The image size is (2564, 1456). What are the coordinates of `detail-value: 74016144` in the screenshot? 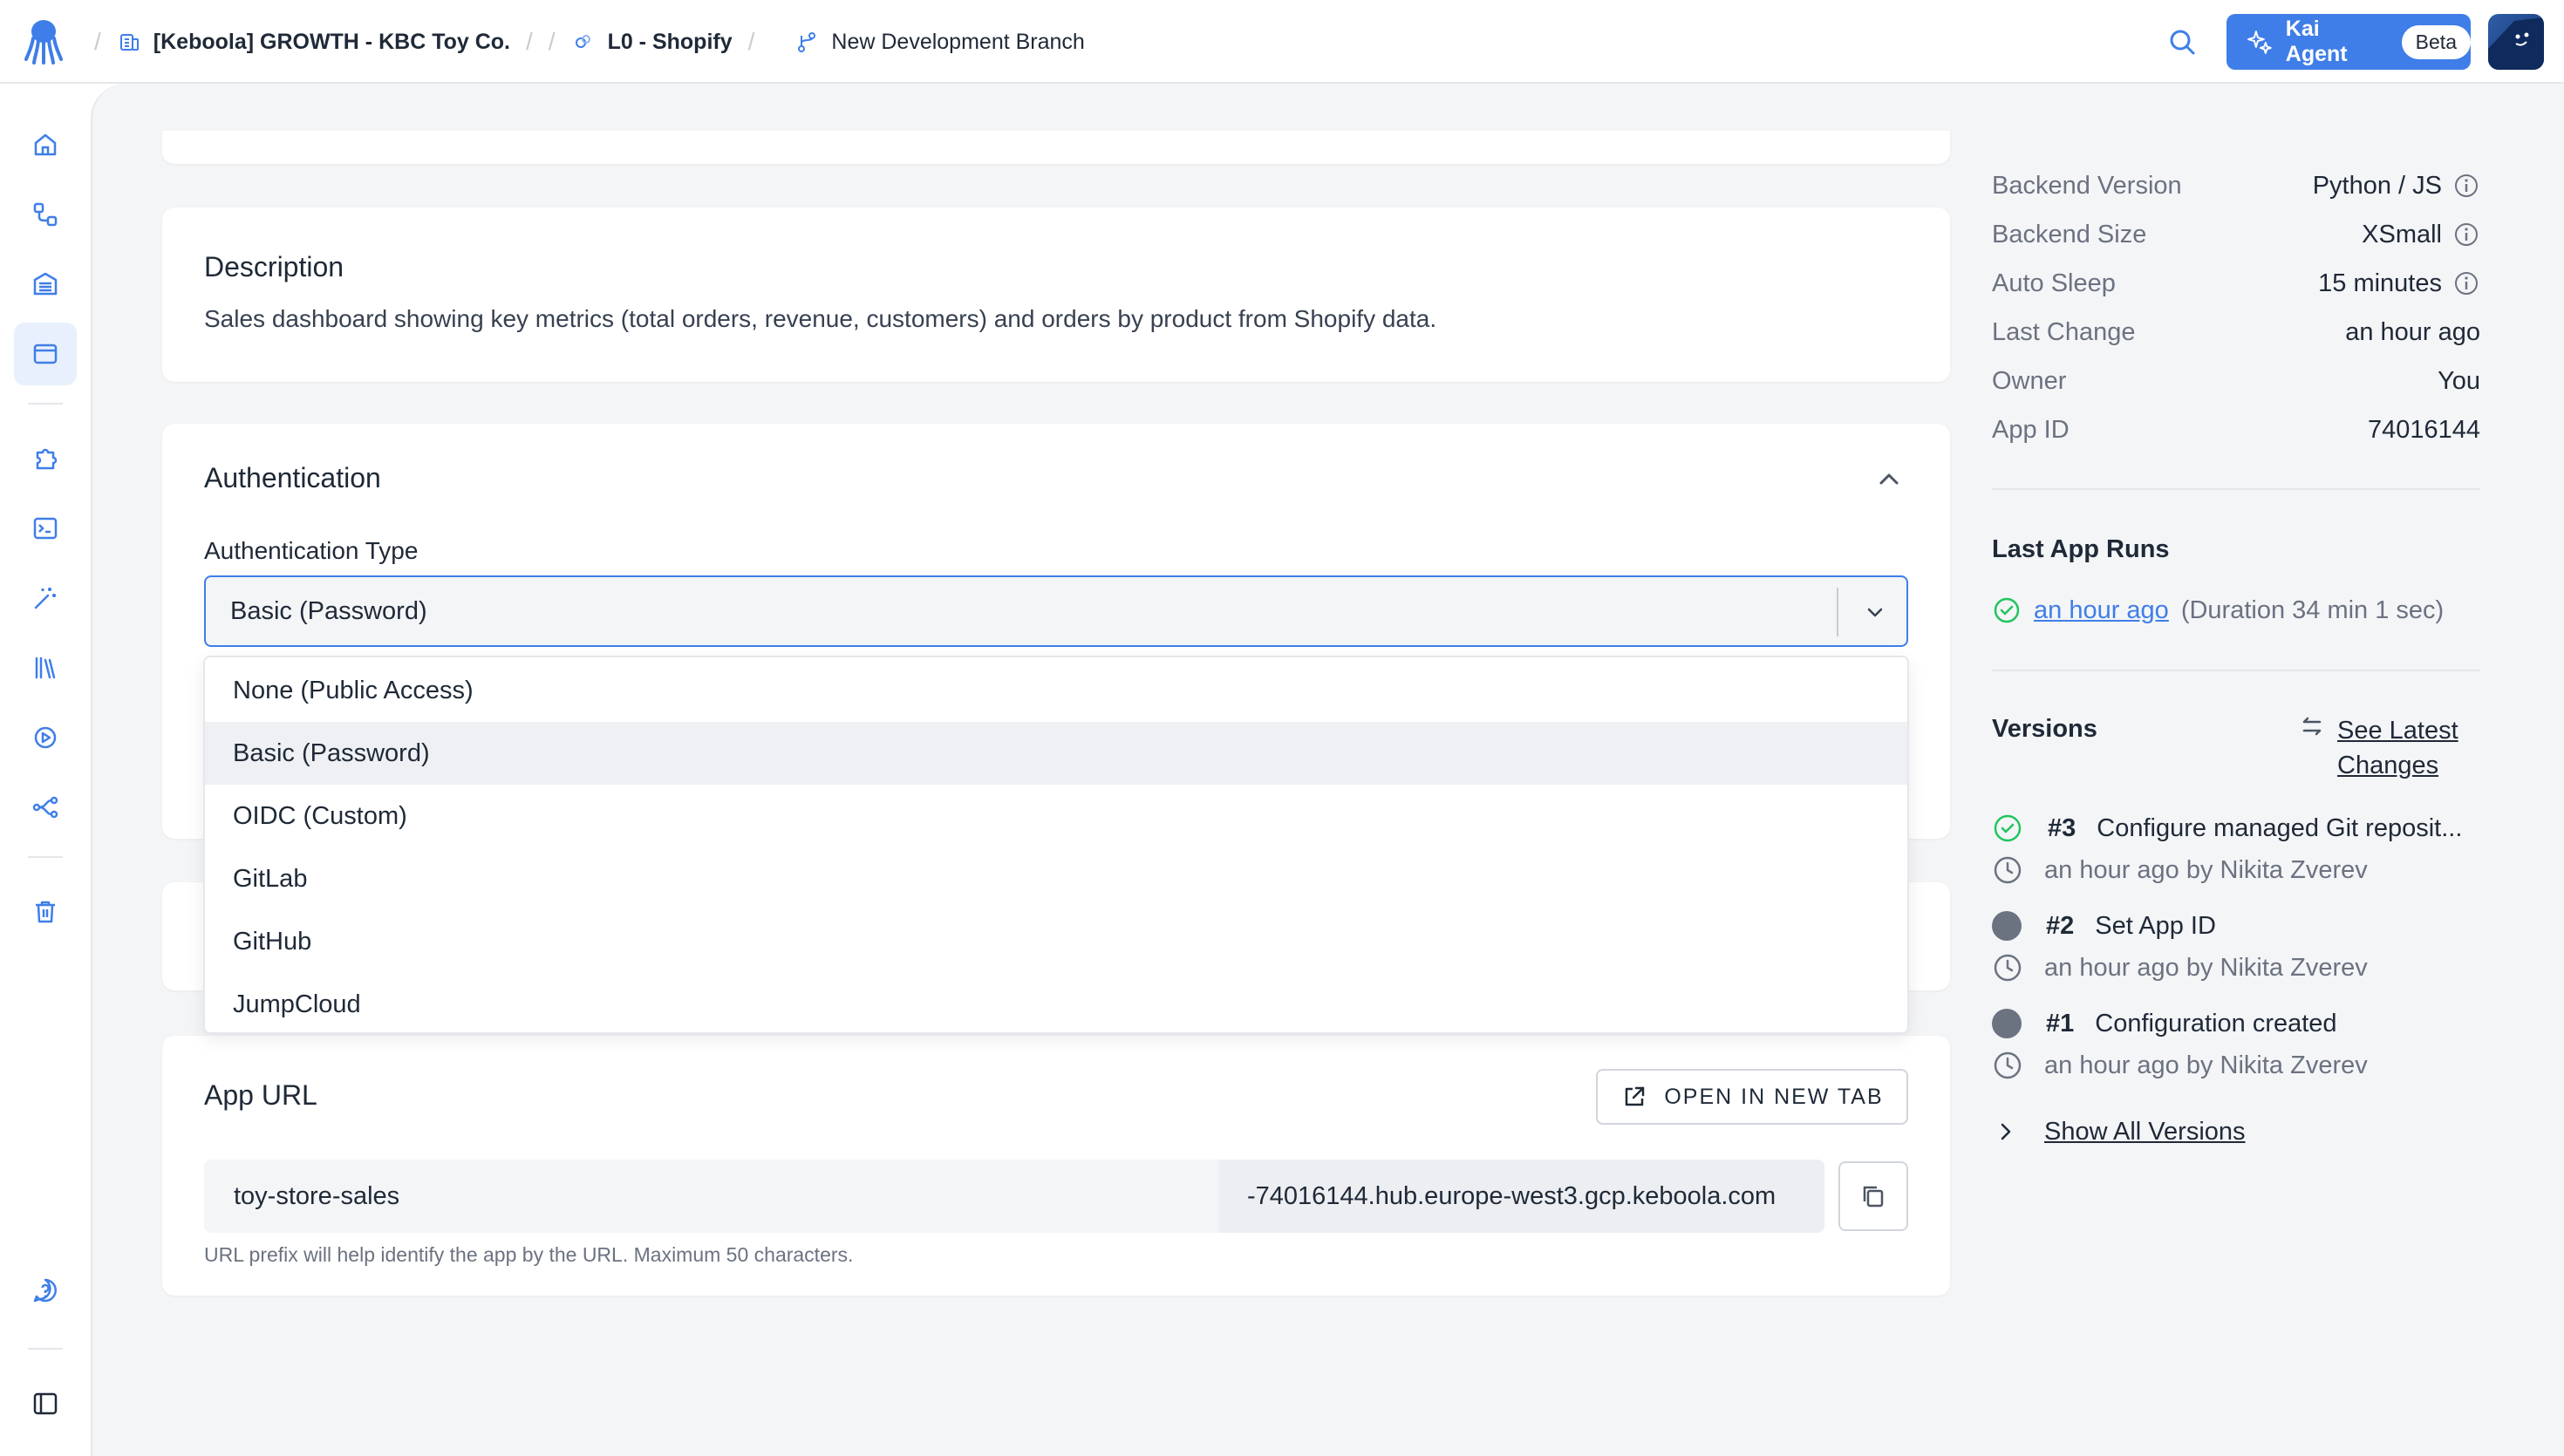 It's located at (2423, 429).